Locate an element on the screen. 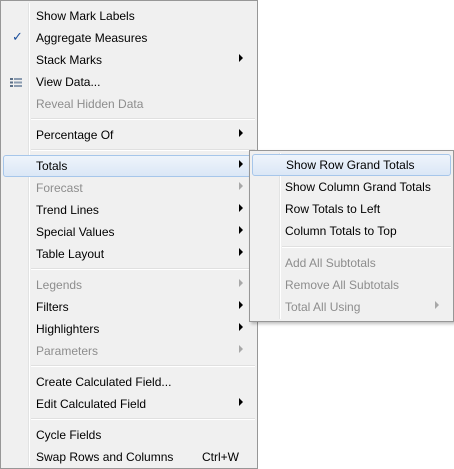 The width and height of the screenshot is (454, 469). menu-item-forecast: Forecast is located at coordinates (129, 188).